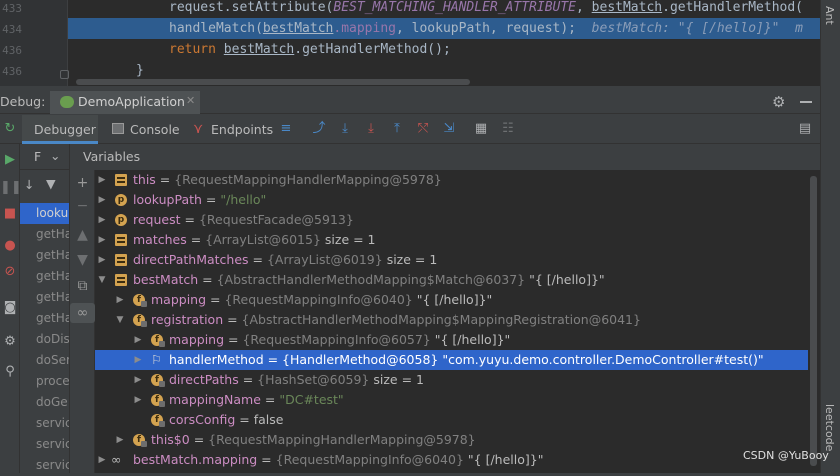 The height and width of the screenshot is (476, 840). Describe the element at coordinates (451, 420) in the screenshot. I see `variable-row: f corsConfig = false` at that location.